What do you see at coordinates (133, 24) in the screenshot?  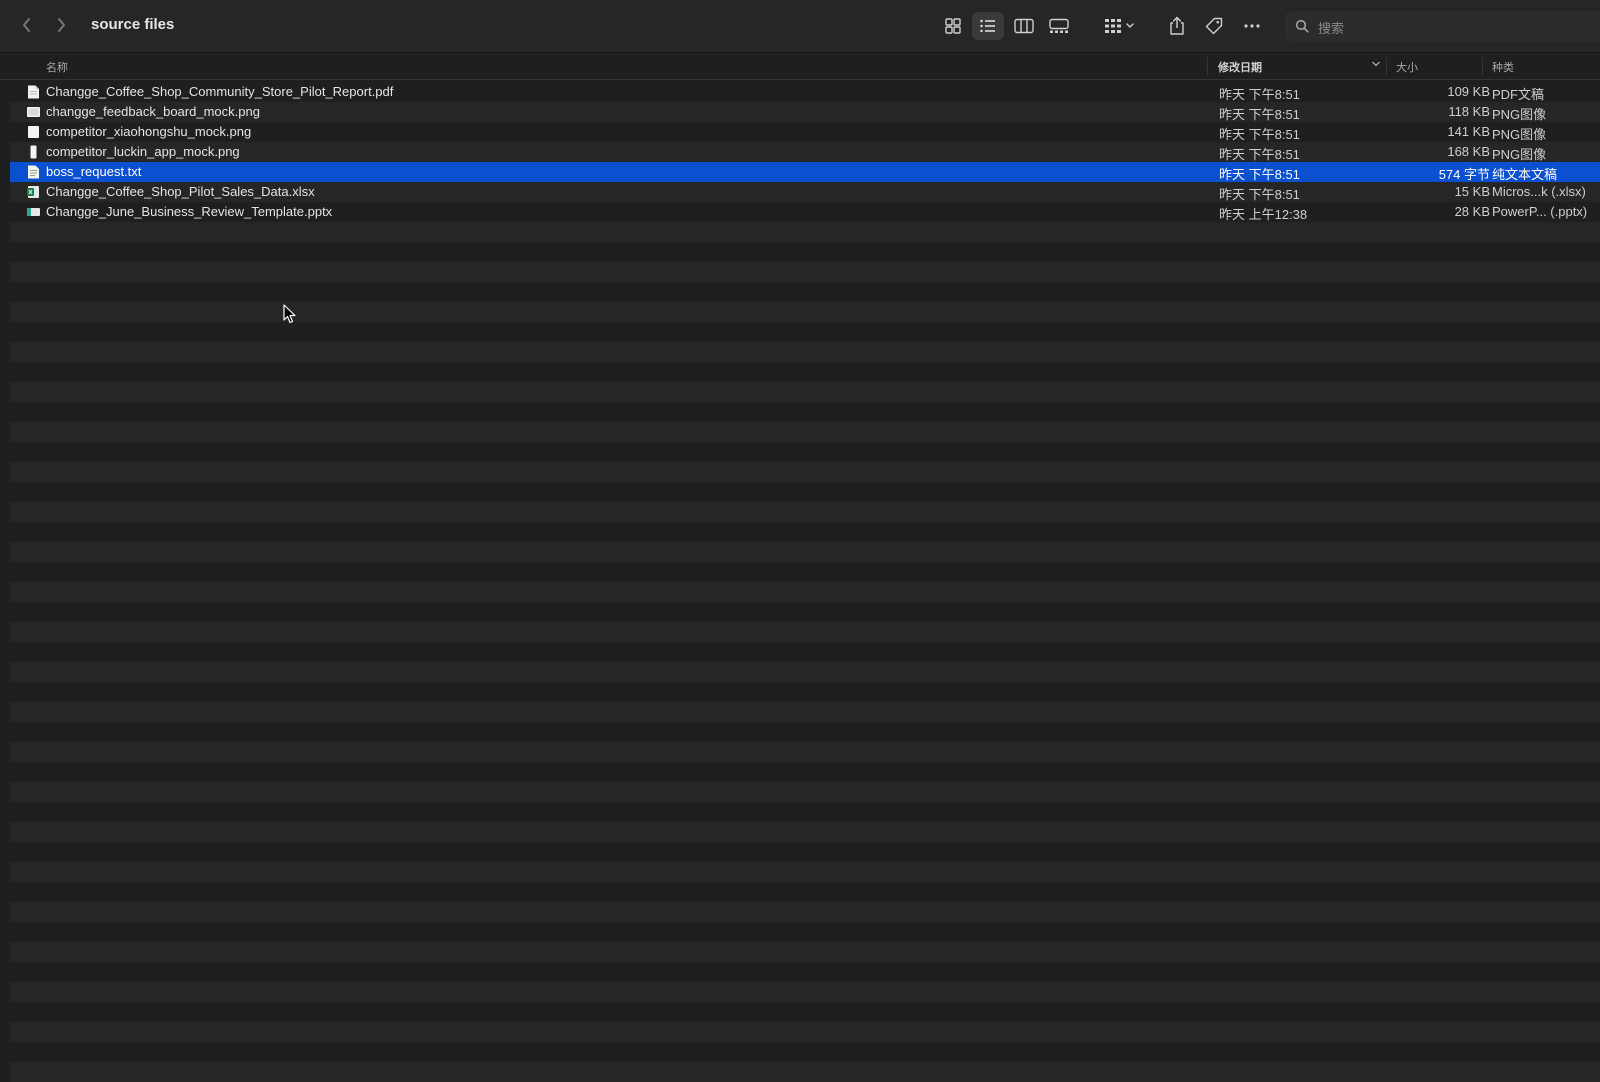 I see `window-title: source files` at bounding box center [133, 24].